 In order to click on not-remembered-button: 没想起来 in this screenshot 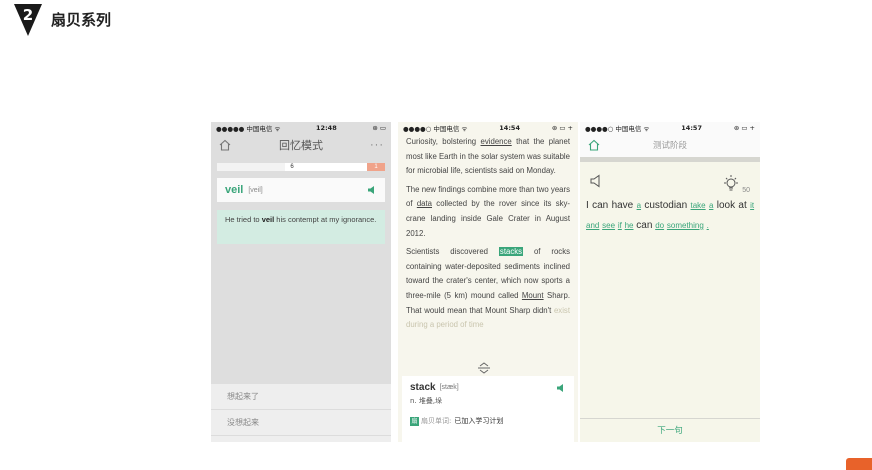, I will do `click(301, 423)`.